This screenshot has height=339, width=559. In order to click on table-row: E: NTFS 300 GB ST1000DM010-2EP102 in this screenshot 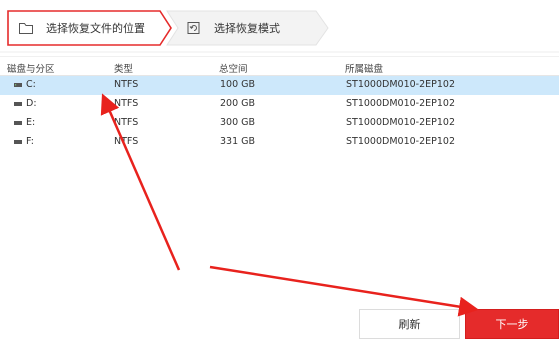, I will do `click(279, 123)`.